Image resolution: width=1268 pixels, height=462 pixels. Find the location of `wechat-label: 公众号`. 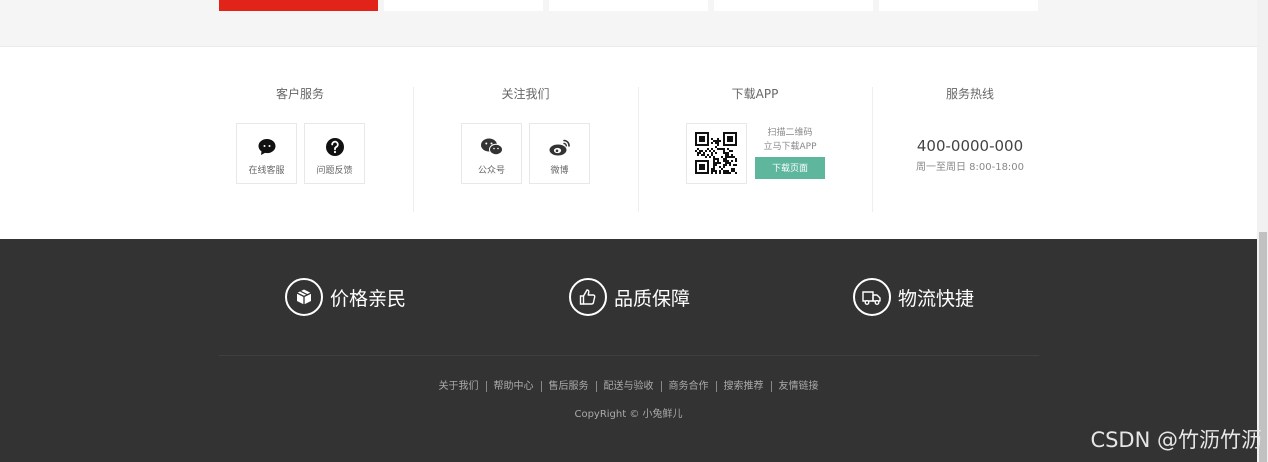

wechat-label: 公众号 is located at coordinates (491, 171).